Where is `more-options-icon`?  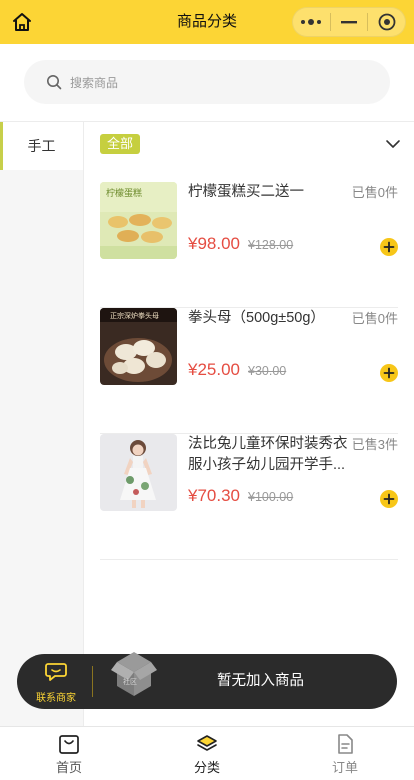
more-options-icon is located at coordinates (311, 22).